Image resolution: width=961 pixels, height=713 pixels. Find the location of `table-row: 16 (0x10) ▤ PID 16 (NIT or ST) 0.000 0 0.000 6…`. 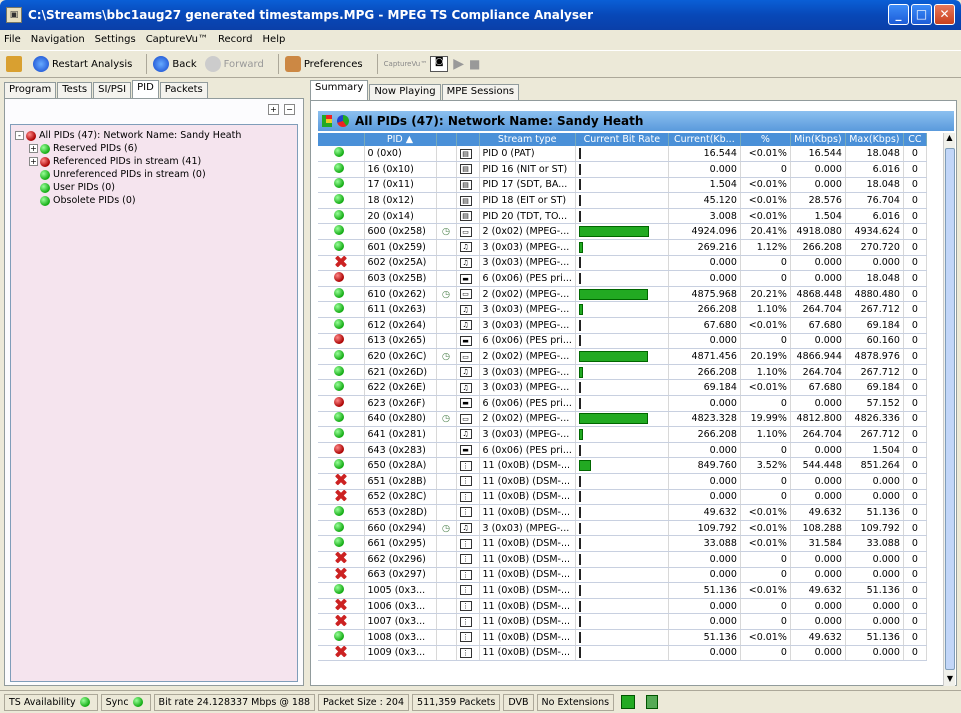

table-row: 16 (0x10) ▤ PID 16 (NIT or ST) 0.000 0 0.000 6… is located at coordinates (622, 169).